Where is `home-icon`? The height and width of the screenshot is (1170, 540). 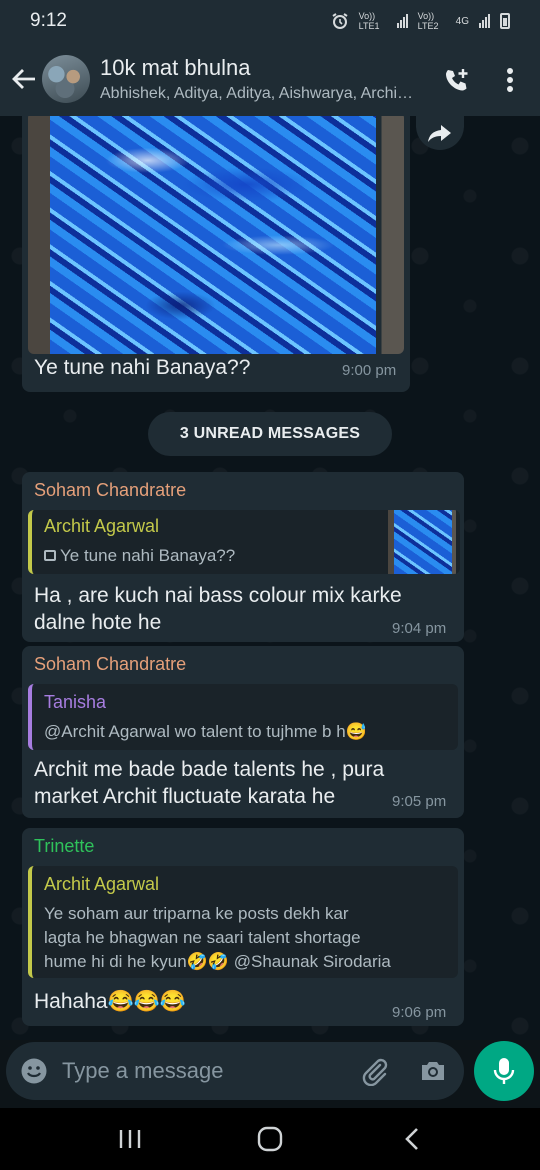
home-icon is located at coordinates (270, 1139).